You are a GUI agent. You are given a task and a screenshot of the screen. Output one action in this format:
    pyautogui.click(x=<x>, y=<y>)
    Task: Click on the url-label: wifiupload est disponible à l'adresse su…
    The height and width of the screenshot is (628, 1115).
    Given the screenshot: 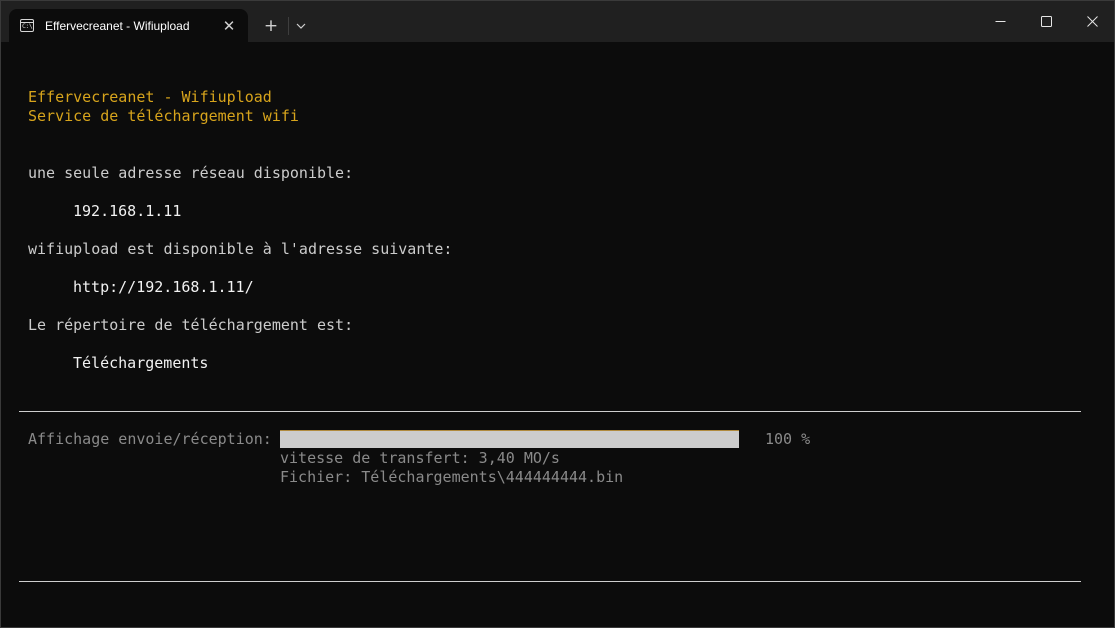 What is the action you would take?
    pyautogui.click(x=240, y=249)
    